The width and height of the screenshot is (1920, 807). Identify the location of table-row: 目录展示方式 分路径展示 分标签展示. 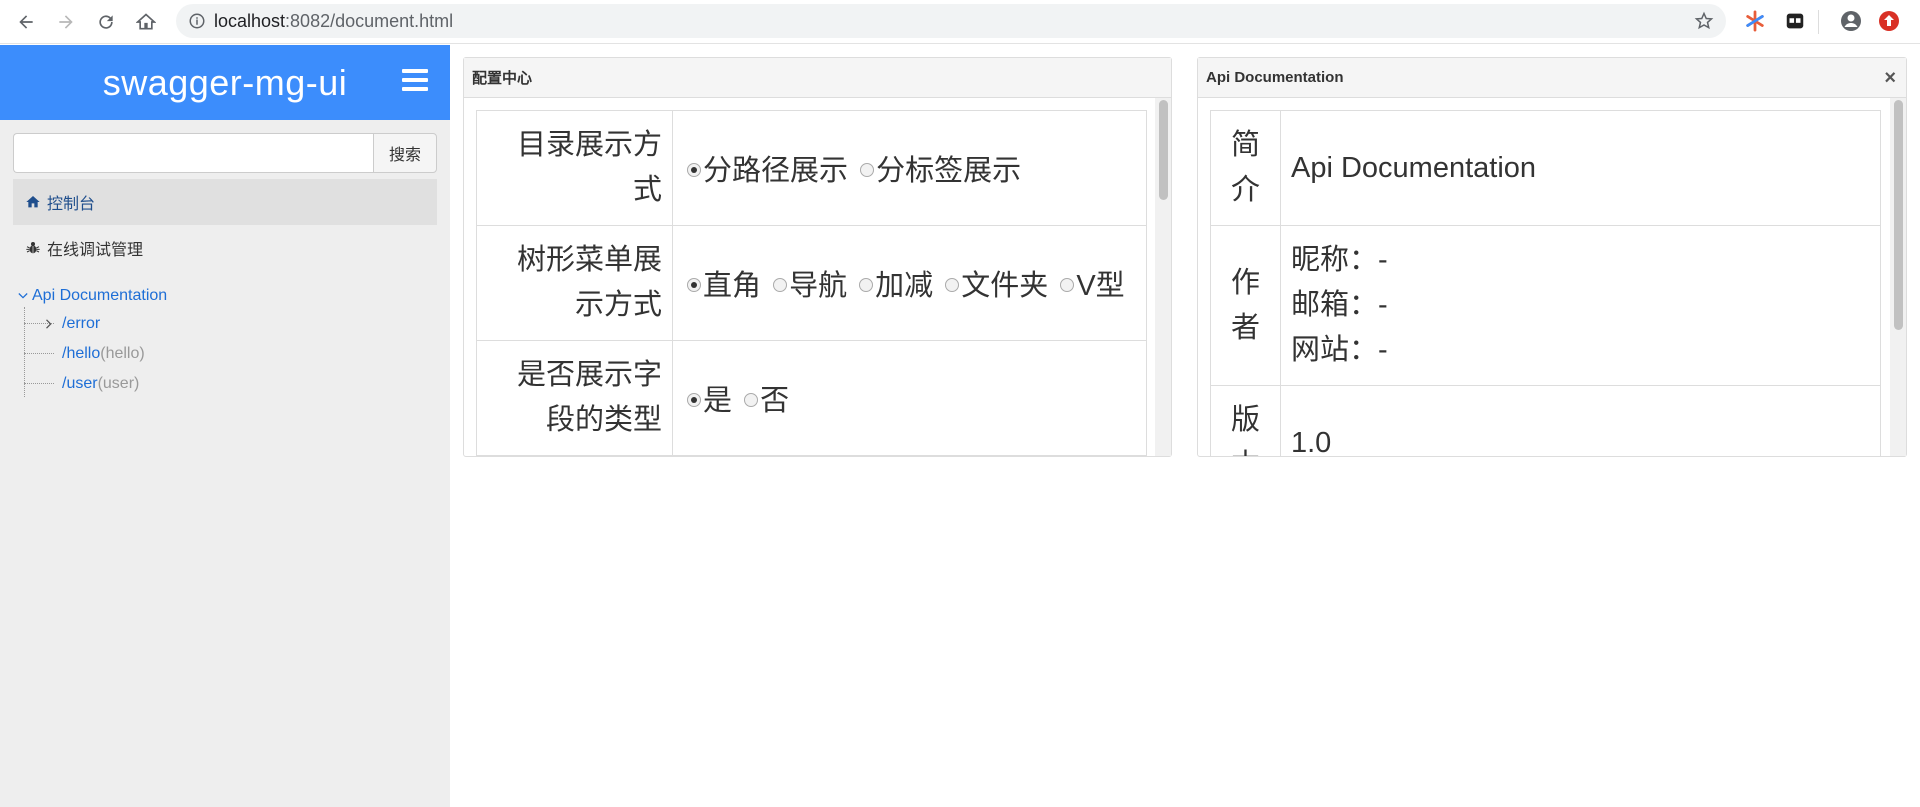
(811, 168).